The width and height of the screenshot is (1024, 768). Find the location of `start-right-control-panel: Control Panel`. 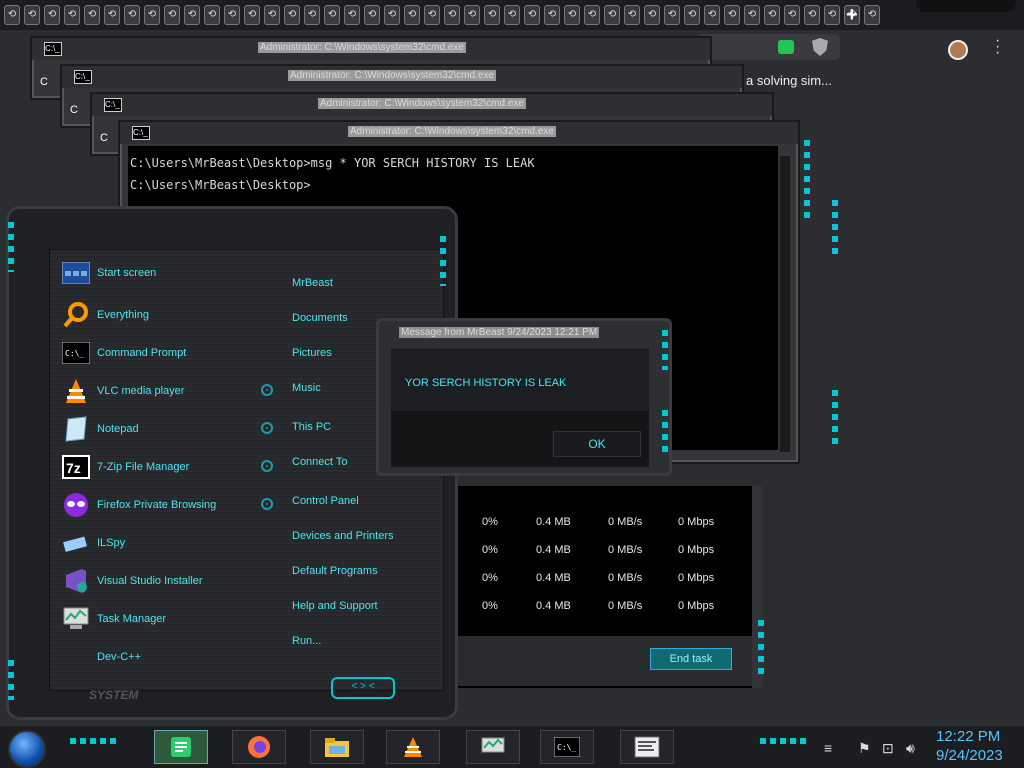

start-right-control-panel: Control Panel is located at coordinates (325, 501).